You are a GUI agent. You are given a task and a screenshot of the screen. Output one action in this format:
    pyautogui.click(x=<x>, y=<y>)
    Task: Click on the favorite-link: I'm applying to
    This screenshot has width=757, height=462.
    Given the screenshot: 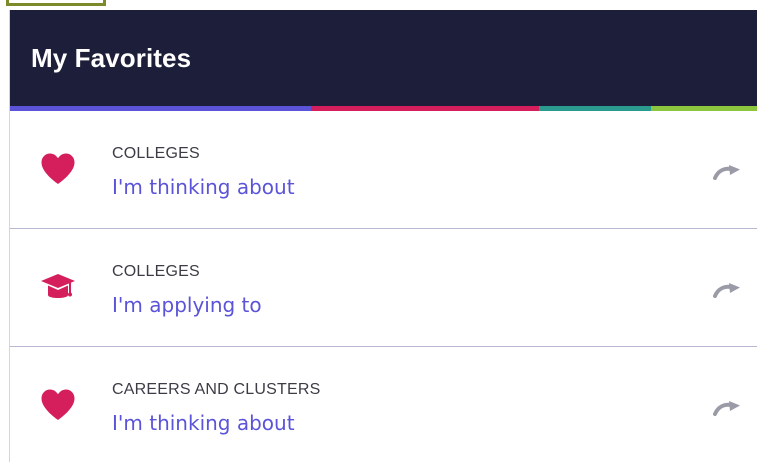 What is the action you would take?
    pyautogui.click(x=187, y=305)
    